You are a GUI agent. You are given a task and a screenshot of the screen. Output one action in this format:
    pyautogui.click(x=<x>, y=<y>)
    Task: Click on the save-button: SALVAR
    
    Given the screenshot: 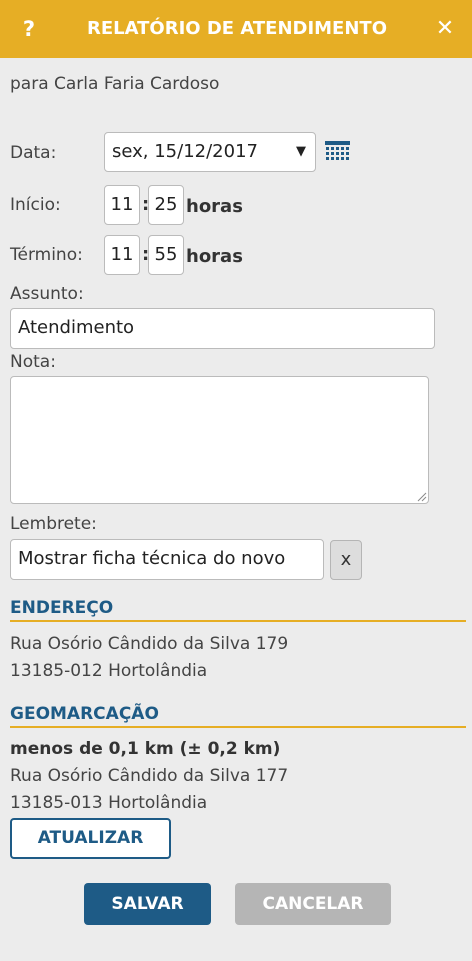 What is the action you would take?
    pyautogui.click(x=147, y=904)
    